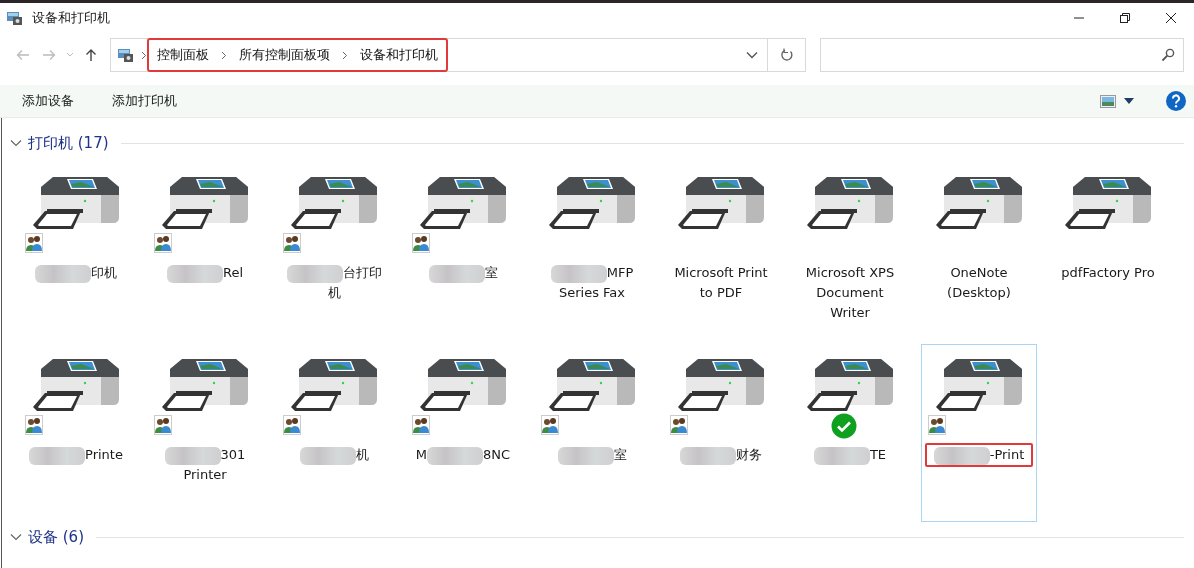 The width and height of the screenshot is (1194, 568). Describe the element at coordinates (399, 55) in the screenshot. I see `breadcrumb-link: 设备和打印机` at that location.